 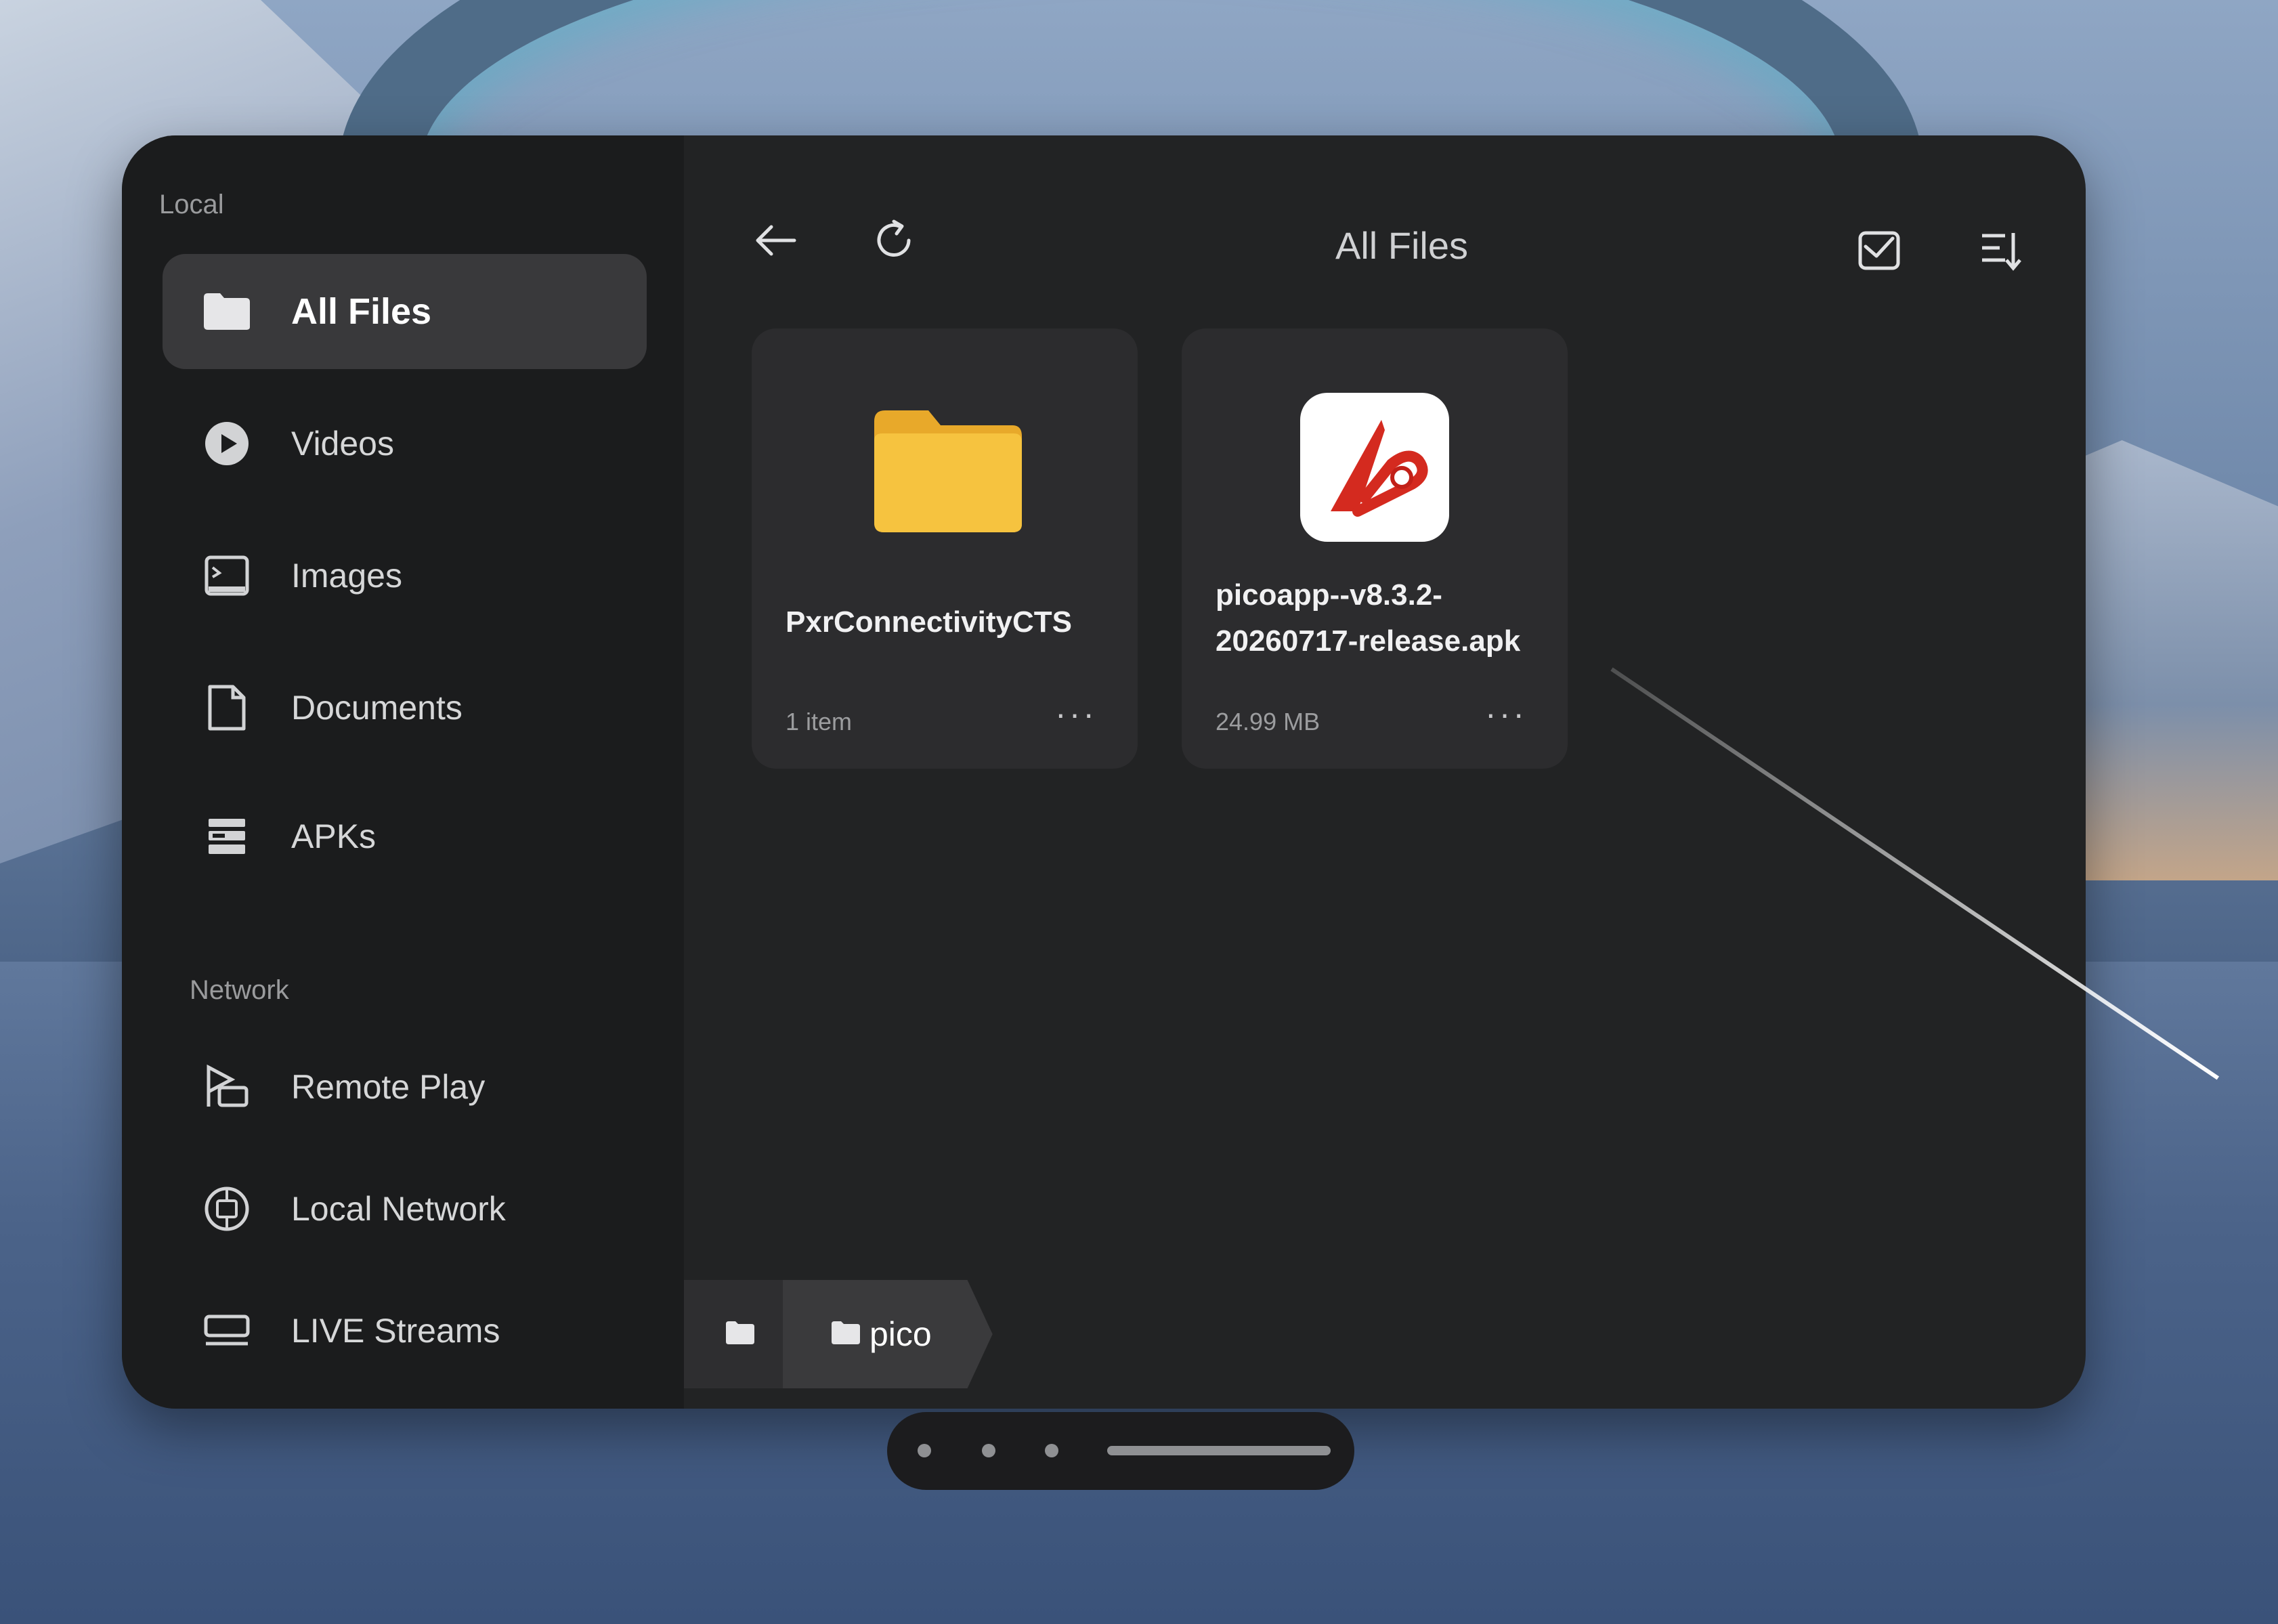 I want to click on sidebar-item-label: Local Network, so click(x=398, y=1209).